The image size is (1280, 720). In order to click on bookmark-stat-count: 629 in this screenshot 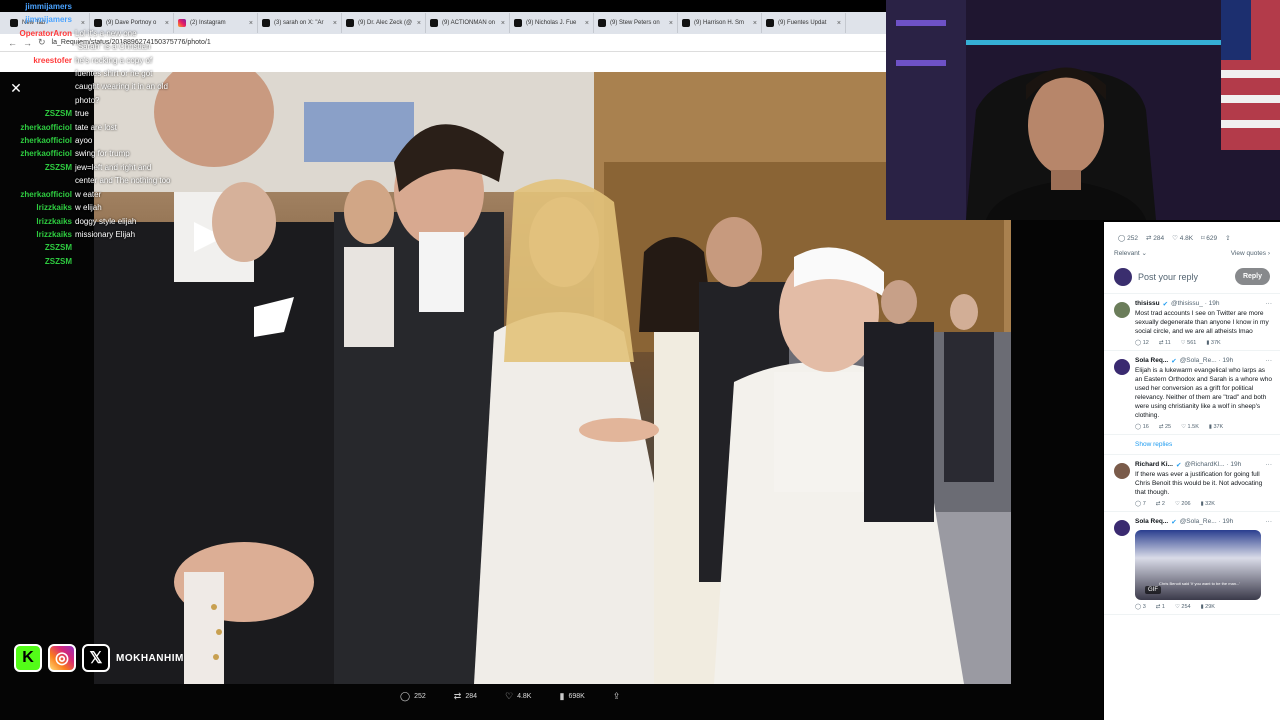, I will do `click(1212, 238)`.